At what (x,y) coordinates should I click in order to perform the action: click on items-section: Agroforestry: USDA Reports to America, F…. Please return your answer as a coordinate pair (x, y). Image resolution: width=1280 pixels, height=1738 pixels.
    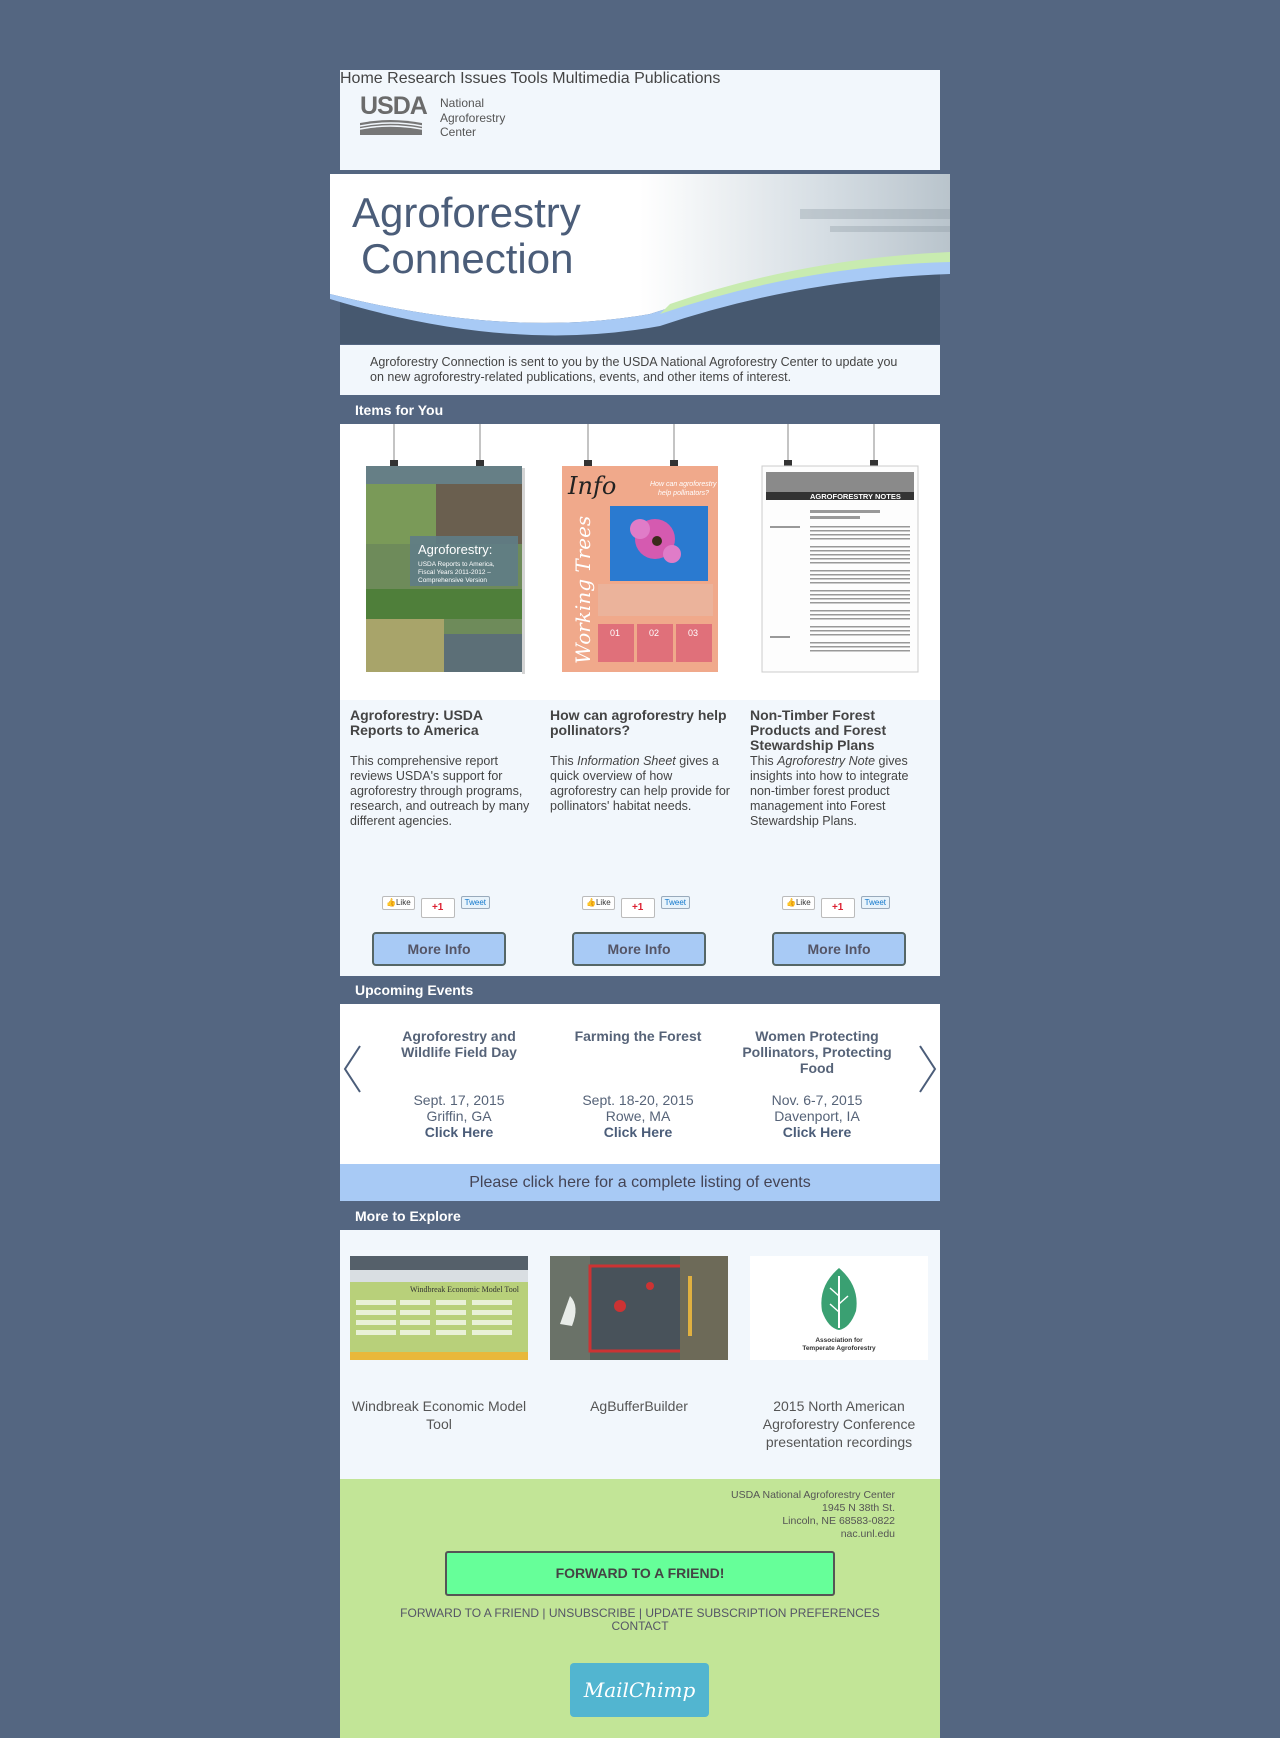
    Looking at the image, I should click on (640, 700).